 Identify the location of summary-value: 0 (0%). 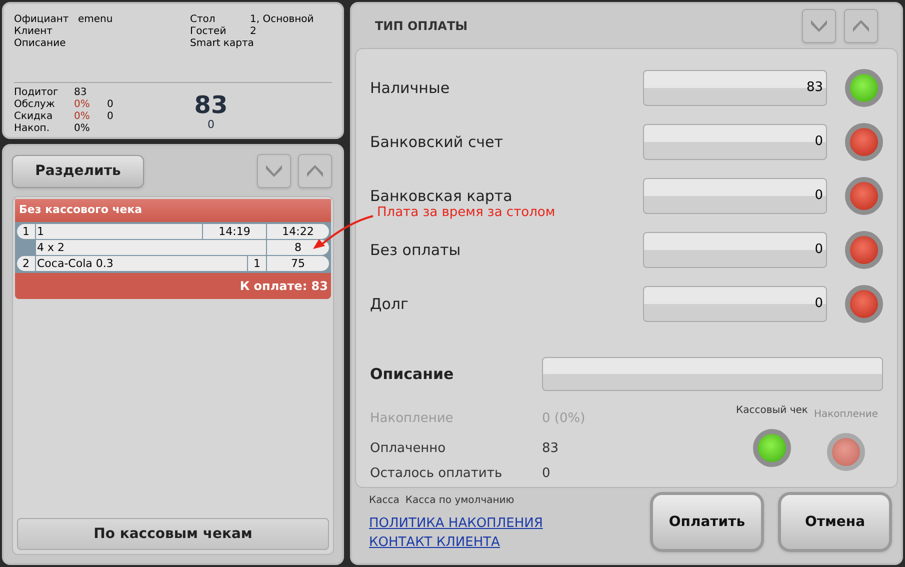
(564, 419).